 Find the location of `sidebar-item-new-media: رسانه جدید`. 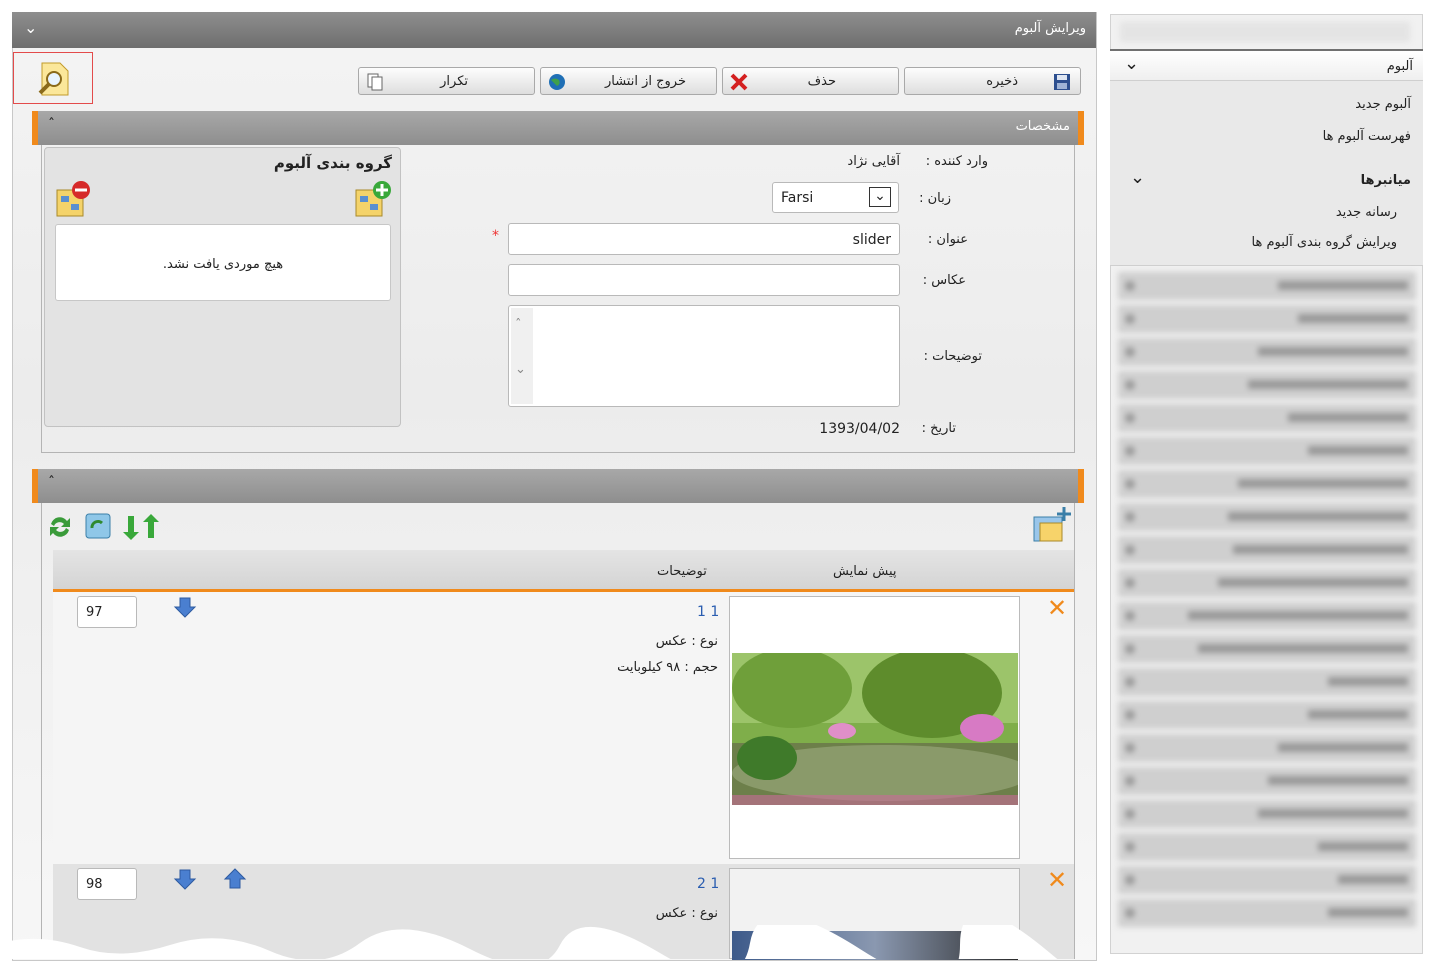

sidebar-item-new-media: رسانه جدید is located at coordinates (1366, 212).